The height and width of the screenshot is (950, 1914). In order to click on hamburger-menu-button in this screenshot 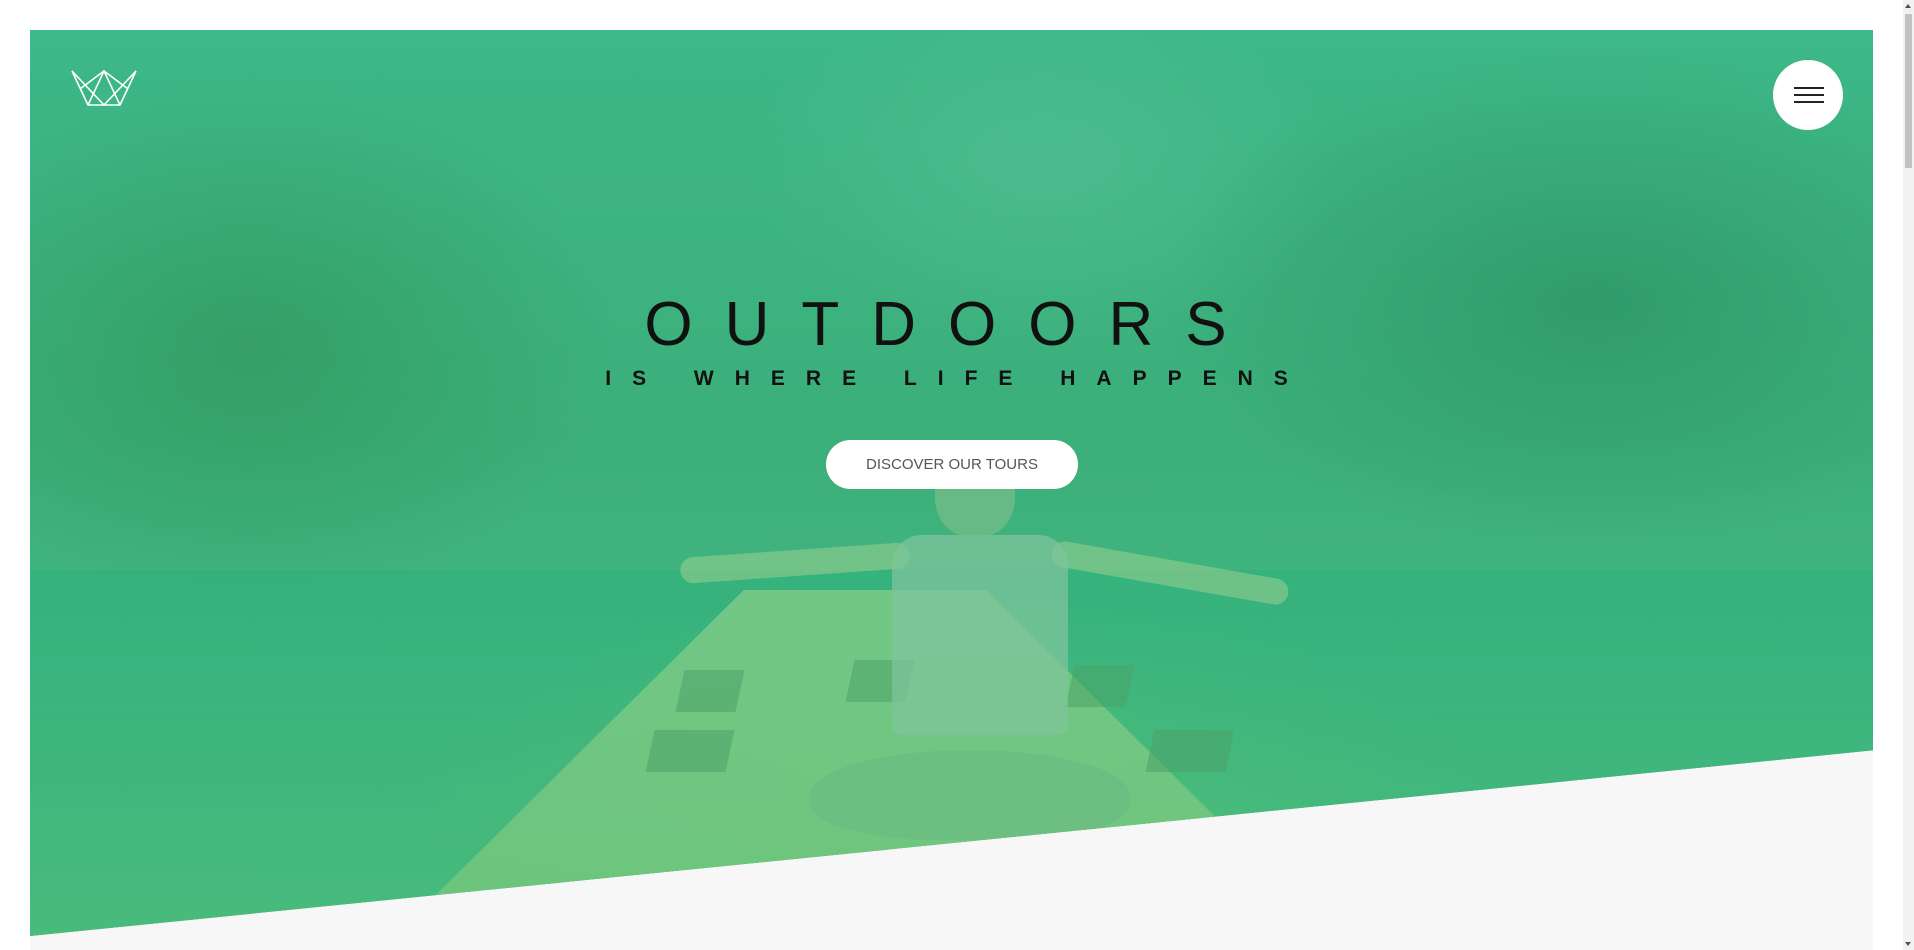, I will do `click(1808, 95)`.